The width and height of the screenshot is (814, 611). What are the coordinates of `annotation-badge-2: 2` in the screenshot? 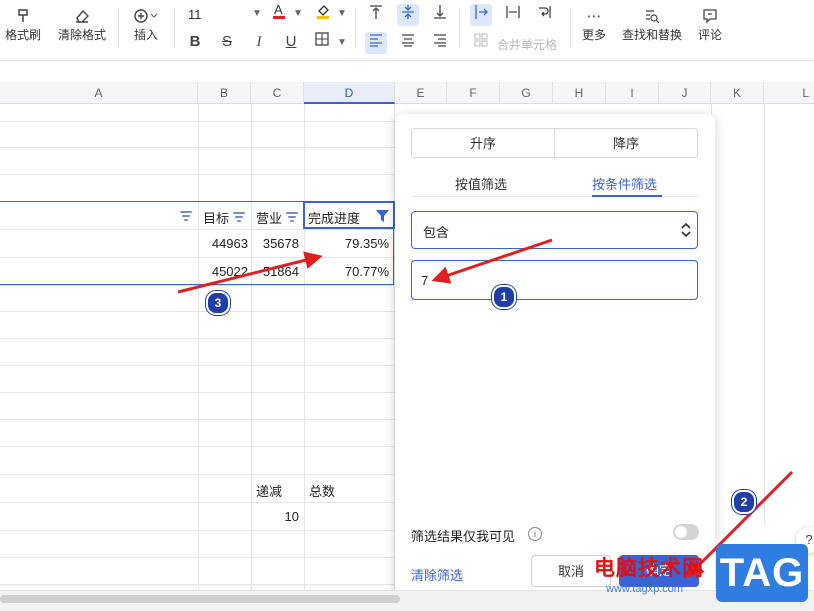 It's located at (744, 502).